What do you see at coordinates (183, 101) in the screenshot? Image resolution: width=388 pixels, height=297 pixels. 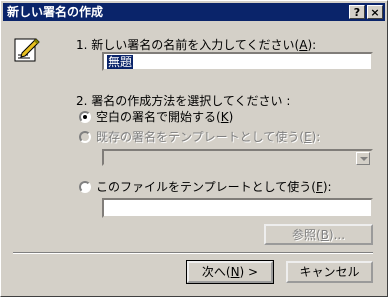 I see `step2-label: 2. 署名の作成方法を選択してください :` at bounding box center [183, 101].